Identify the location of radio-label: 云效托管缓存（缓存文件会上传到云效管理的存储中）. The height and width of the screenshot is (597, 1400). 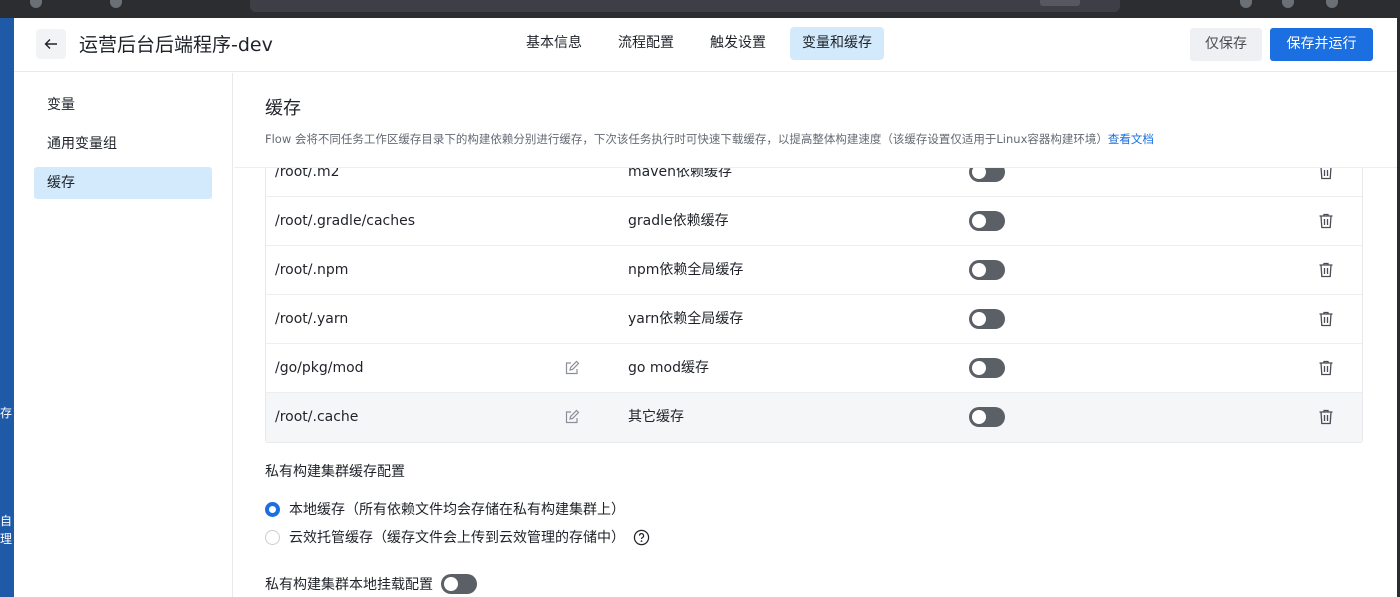
(457, 538).